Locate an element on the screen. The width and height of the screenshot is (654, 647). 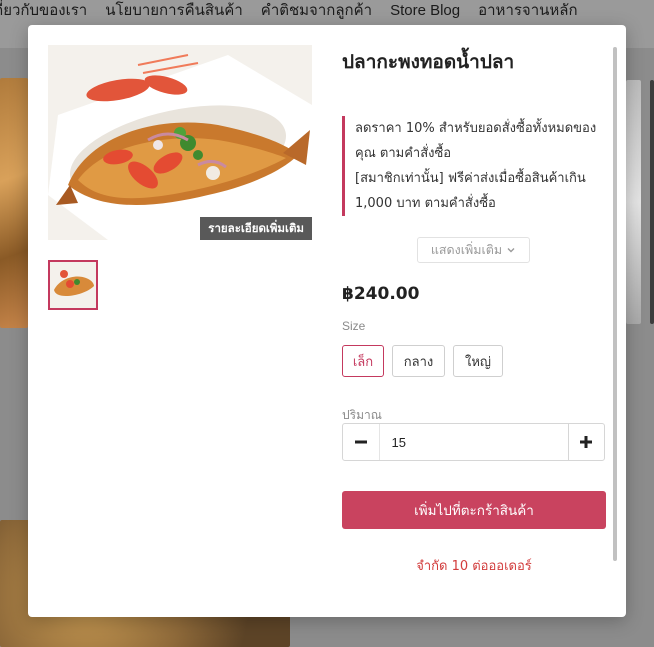
nav-item-main-dishes: อาหารจานหลัก is located at coordinates (527, 11).